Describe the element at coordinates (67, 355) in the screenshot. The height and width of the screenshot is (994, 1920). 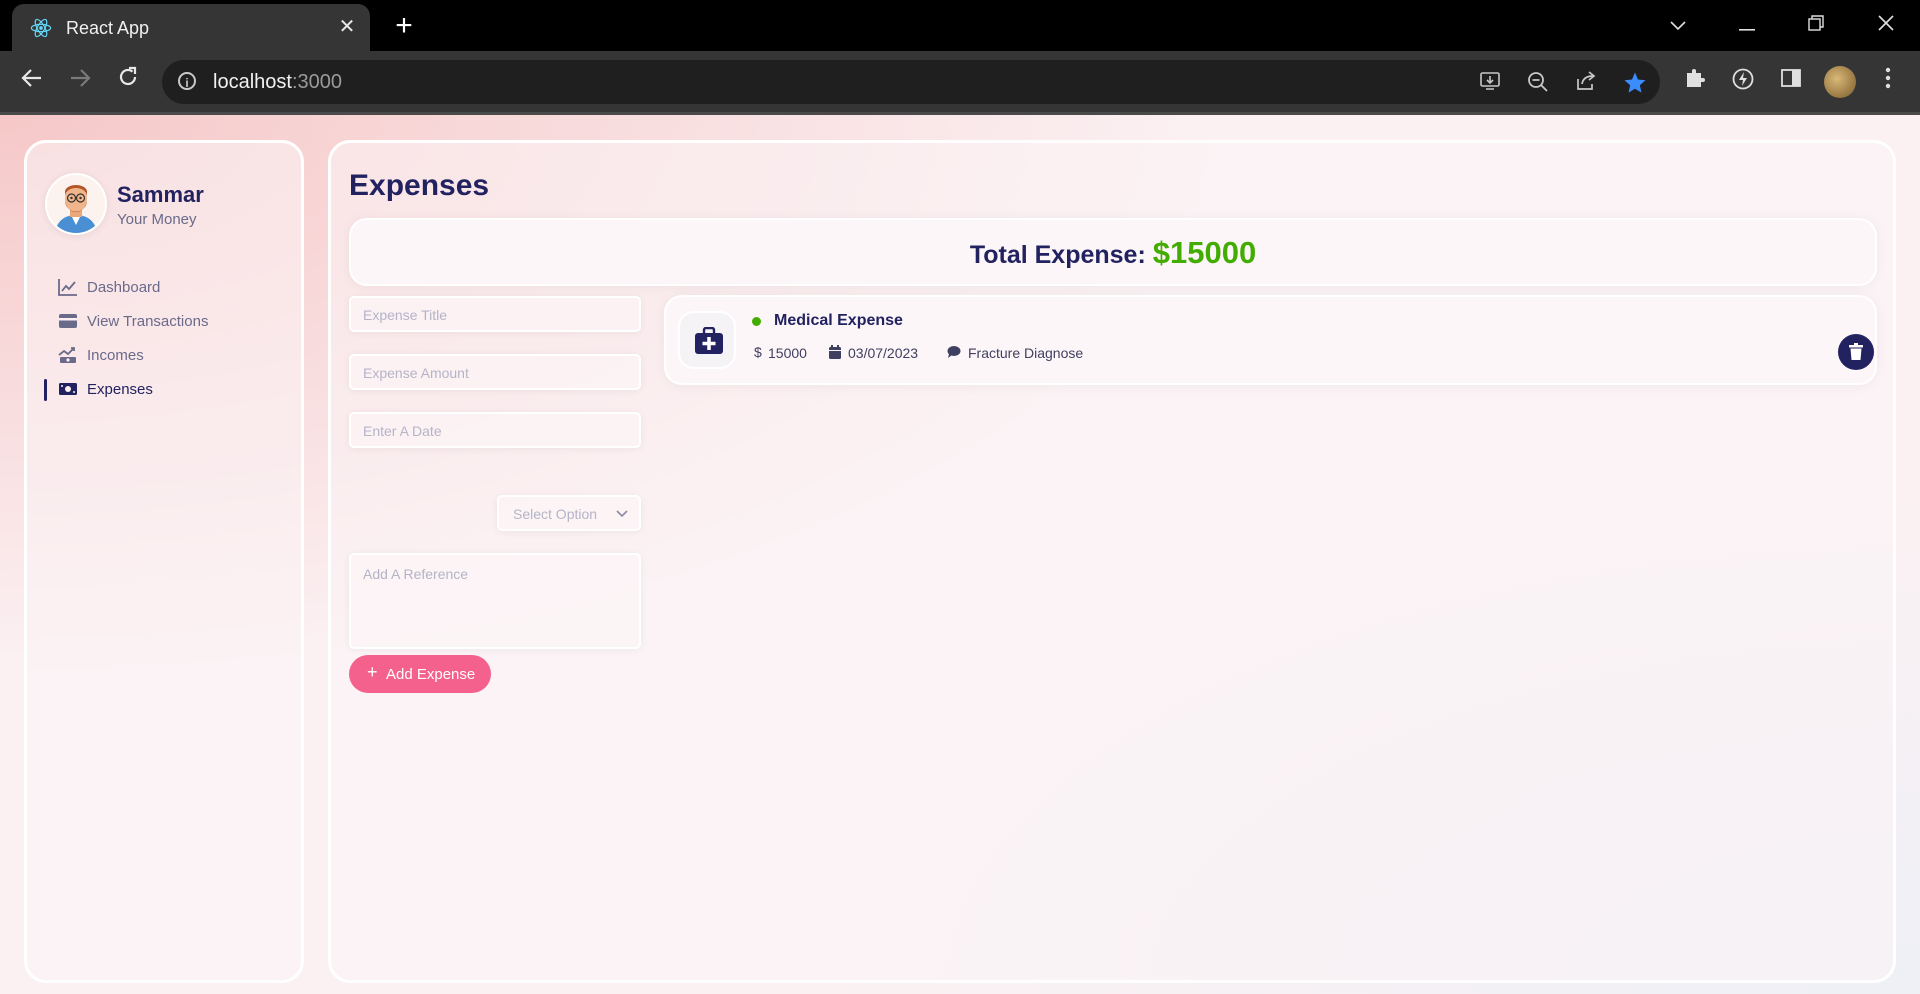
I see `money-trend-icon` at that location.